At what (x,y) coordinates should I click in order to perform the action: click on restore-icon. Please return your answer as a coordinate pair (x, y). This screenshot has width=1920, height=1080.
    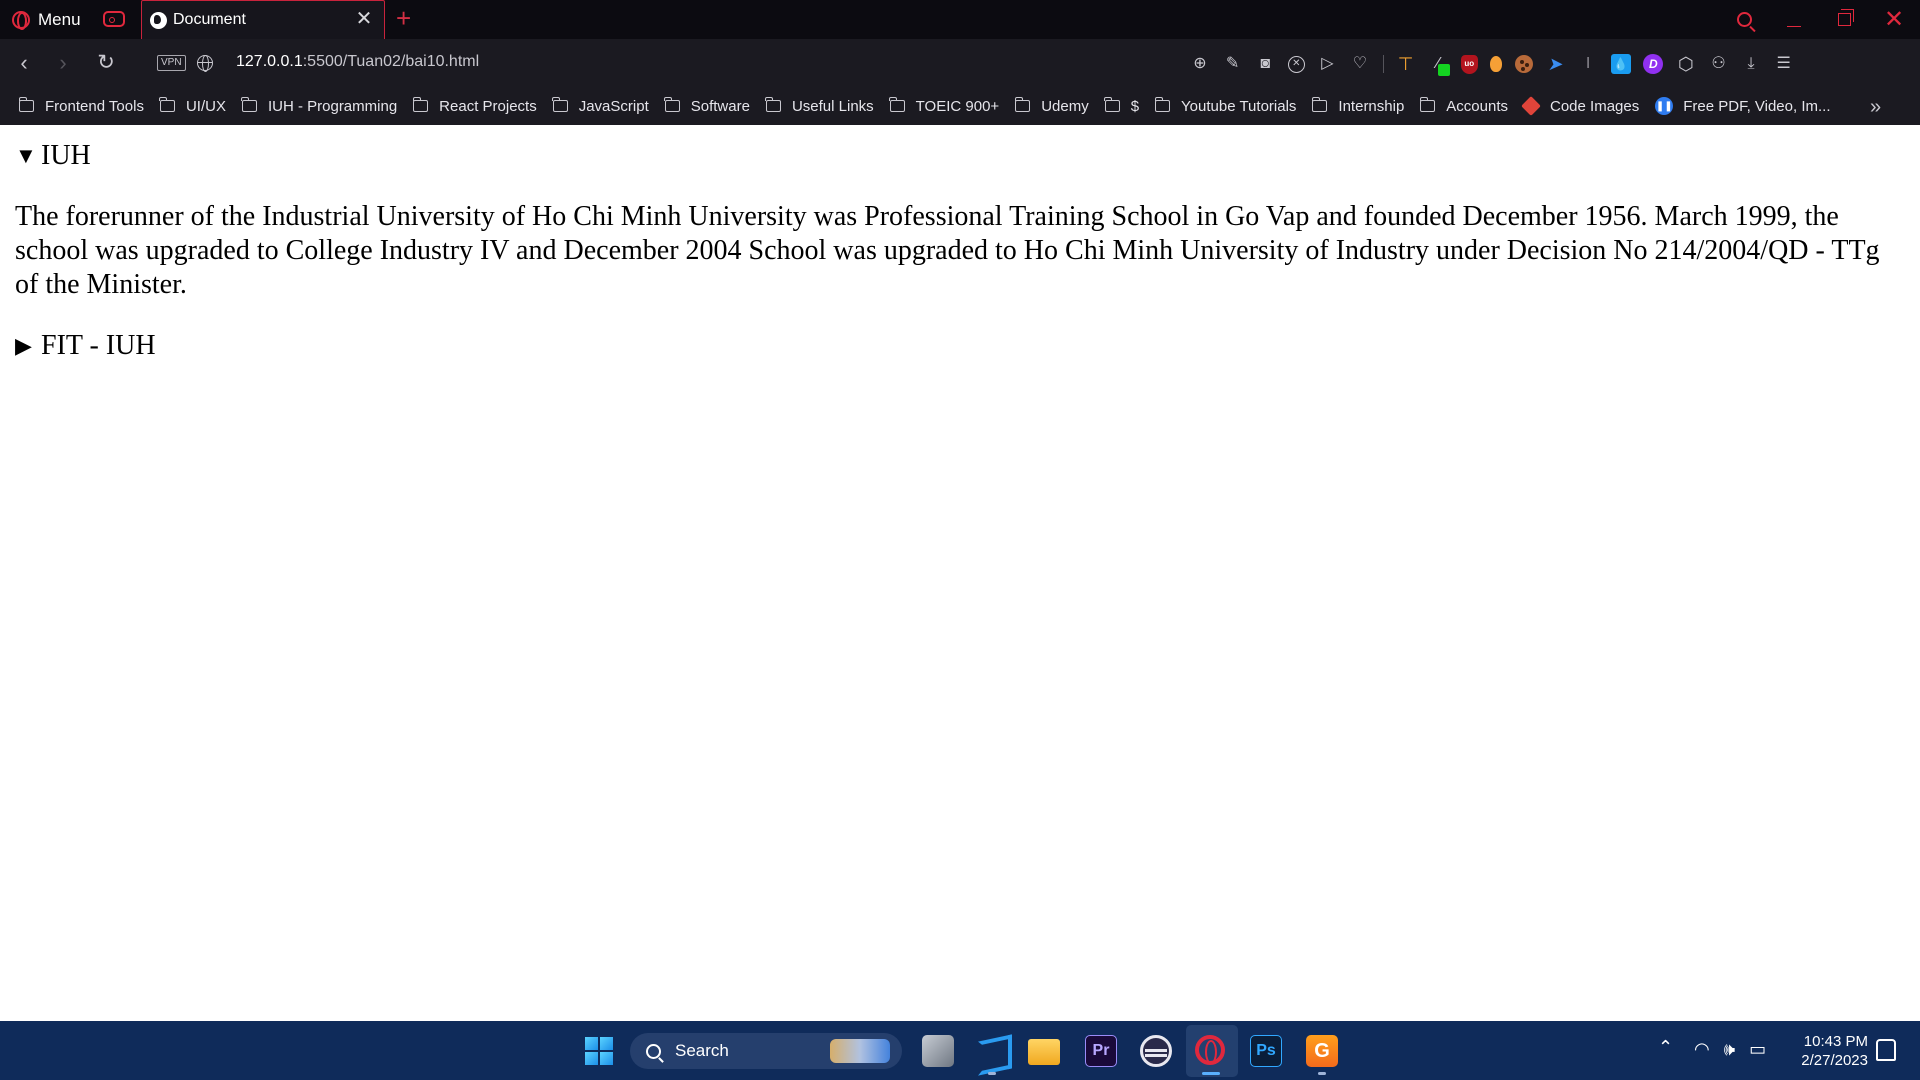
    Looking at the image, I should click on (1845, 17).